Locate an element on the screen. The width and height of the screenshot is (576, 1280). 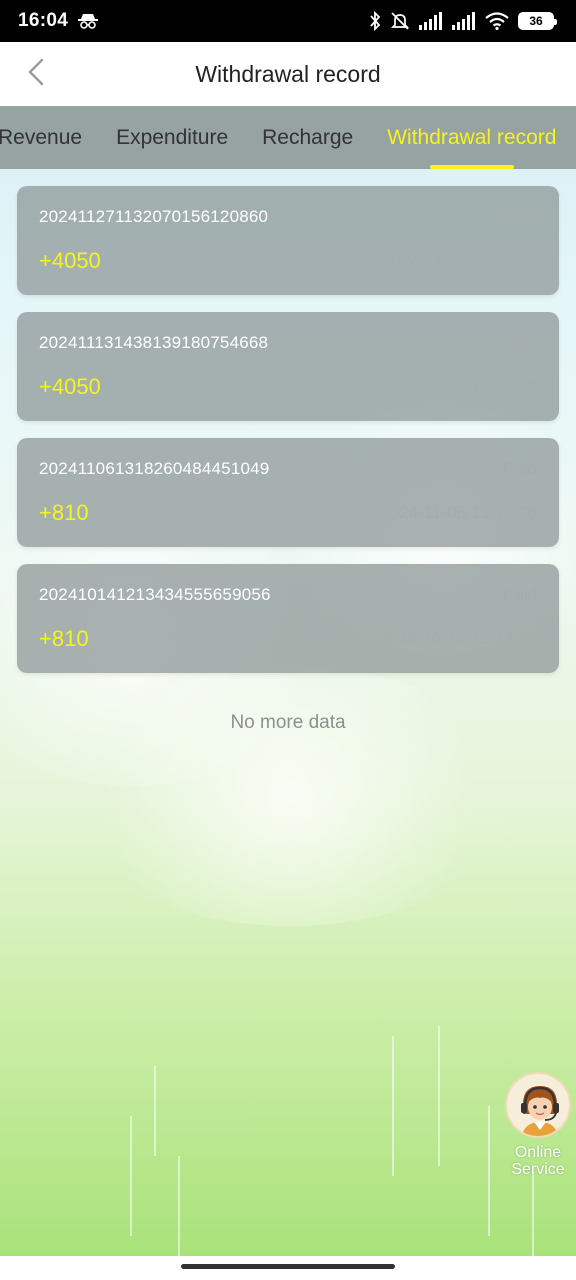
online-service-label: Online Service is located at coordinates (537, 1161).